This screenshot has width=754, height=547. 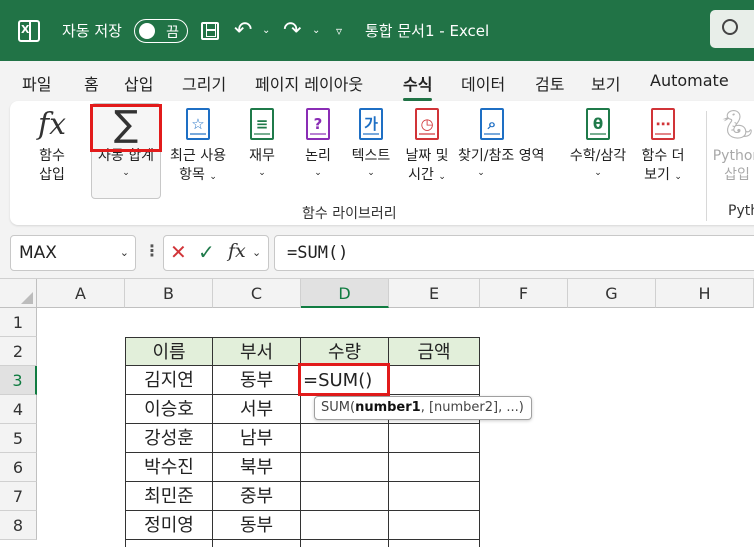 I want to click on tab-review: 검토, so click(x=549, y=83).